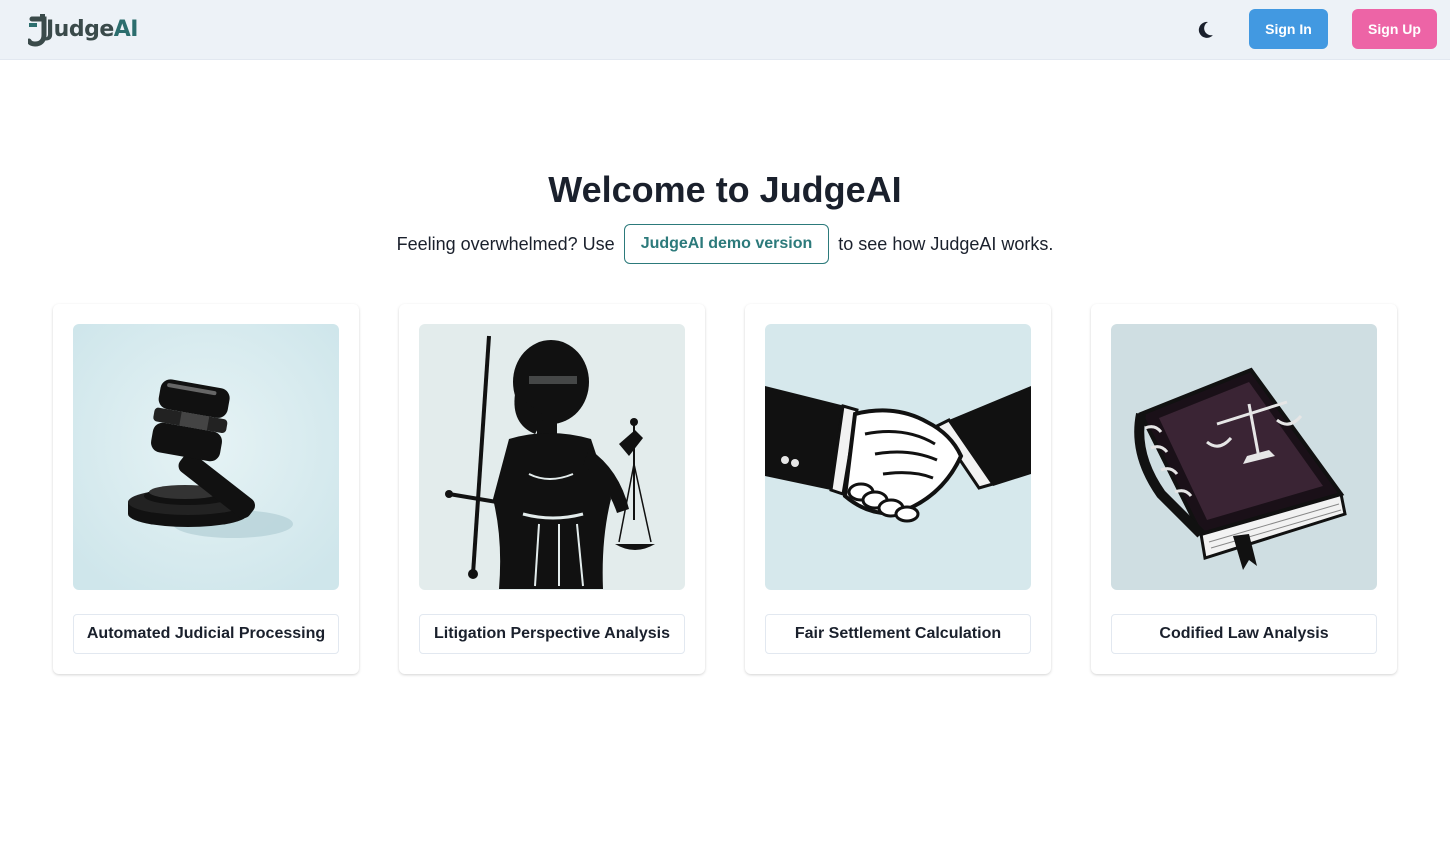  I want to click on subtitle-prefix: Feeling overwhelmed? Use, so click(505, 243).